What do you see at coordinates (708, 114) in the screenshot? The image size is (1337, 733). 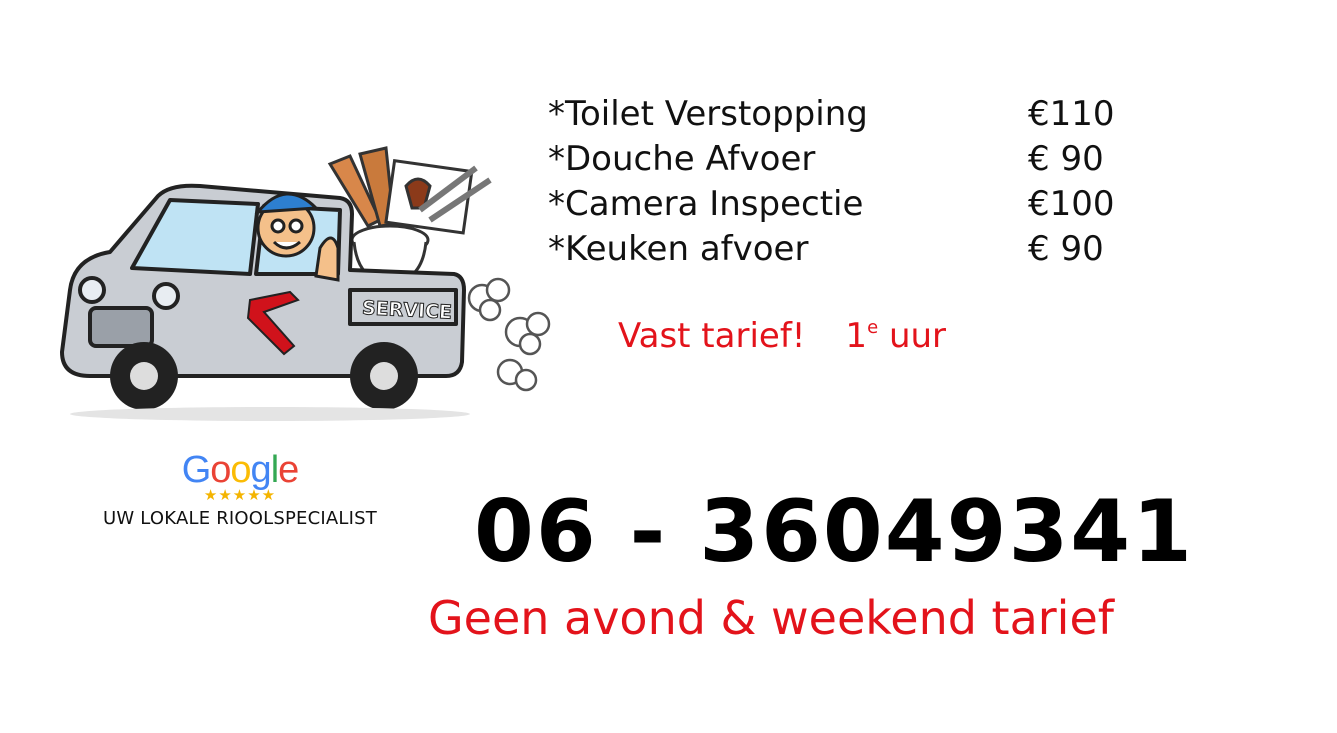 I see `service-name: *Toilet Verstopping` at bounding box center [708, 114].